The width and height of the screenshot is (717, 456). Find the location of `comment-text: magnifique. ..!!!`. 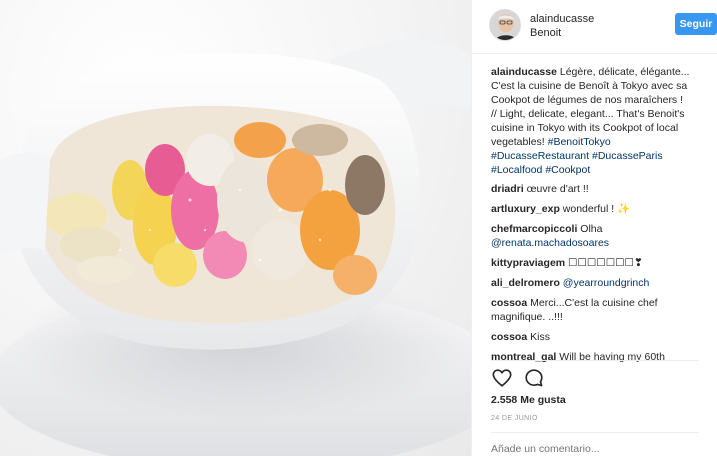

comment-text: magnifique. ..!!! is located at coordinates (527, 317).